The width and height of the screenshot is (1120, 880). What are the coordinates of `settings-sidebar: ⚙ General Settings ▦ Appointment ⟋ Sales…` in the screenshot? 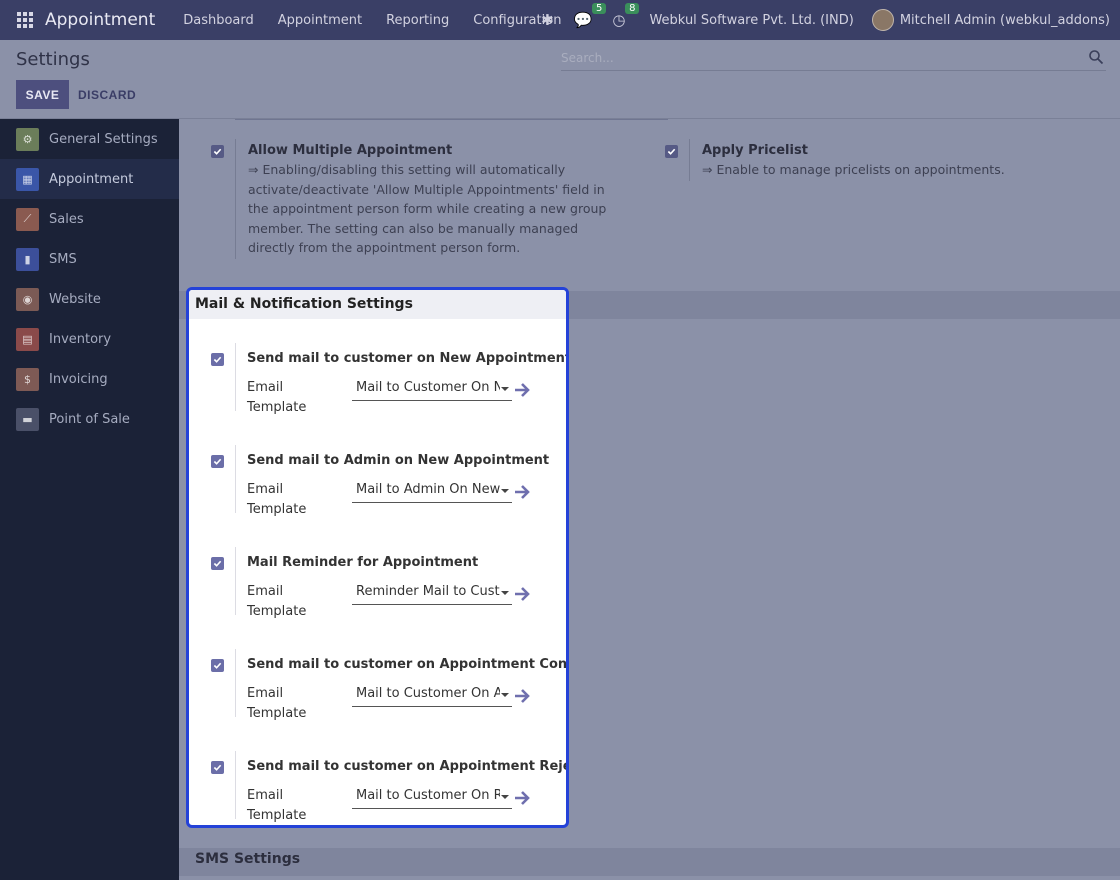 It's located at (89, 499).